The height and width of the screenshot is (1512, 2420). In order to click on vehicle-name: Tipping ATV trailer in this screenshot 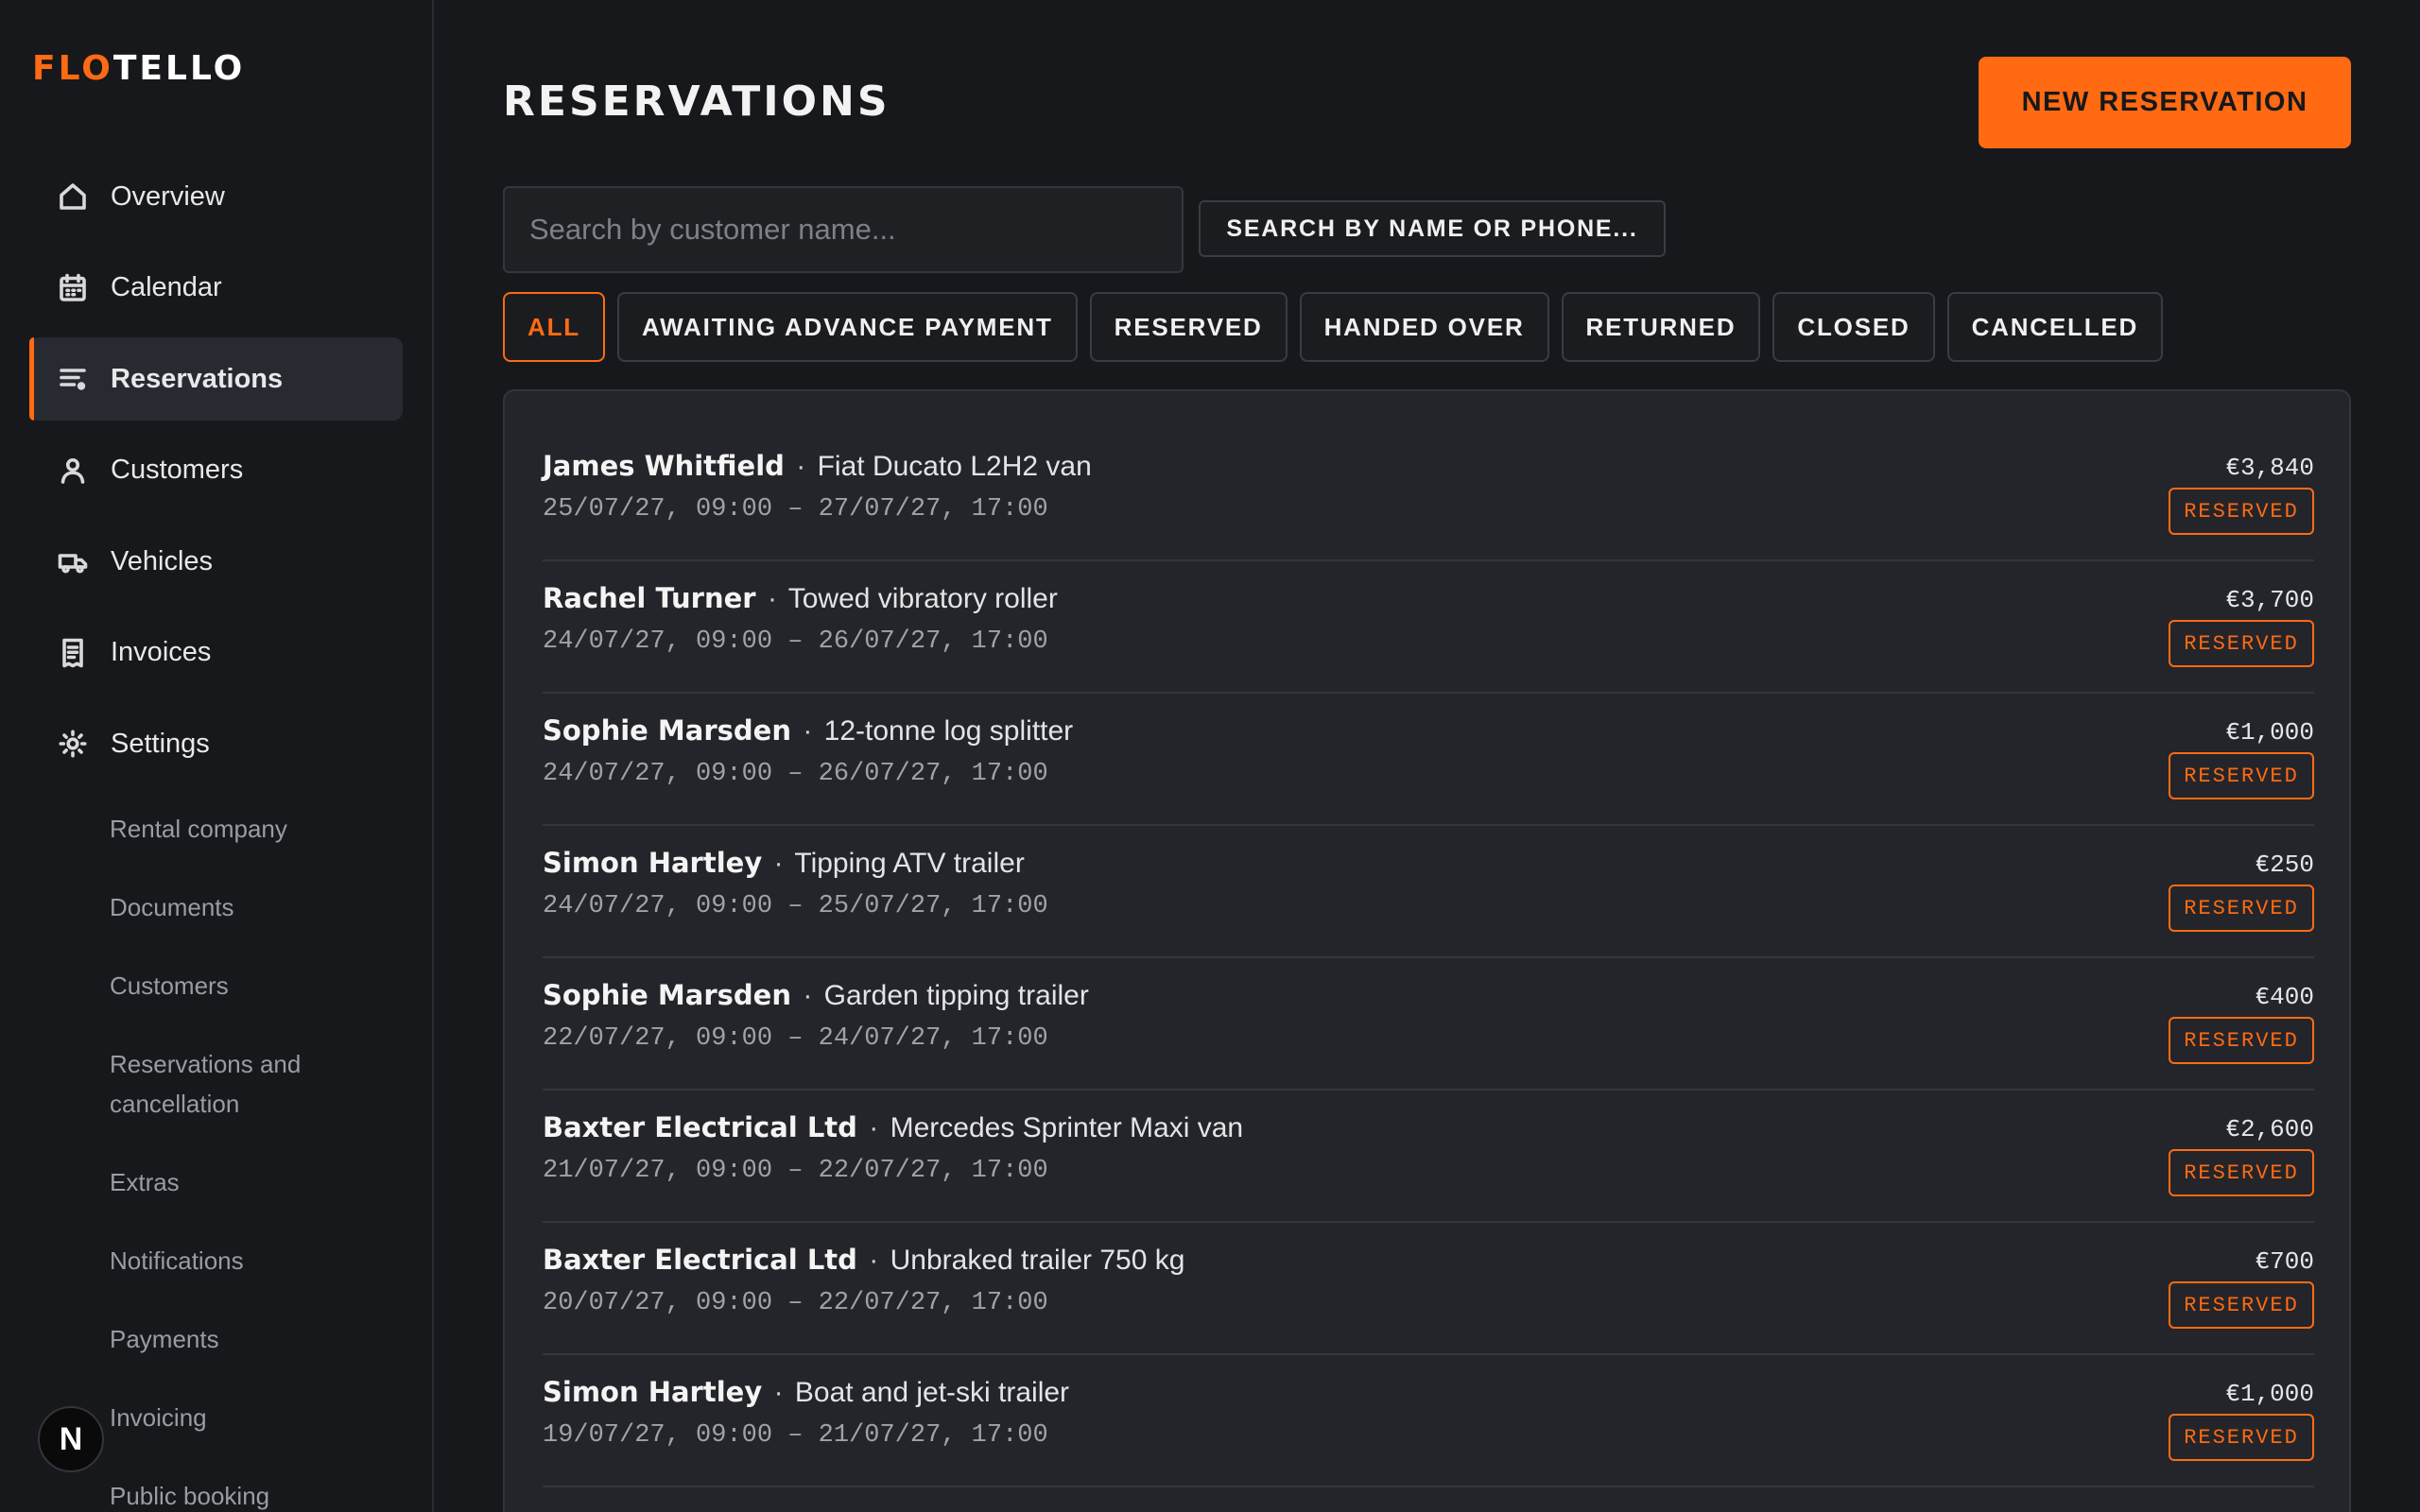, I will do `click(909, 863)`.